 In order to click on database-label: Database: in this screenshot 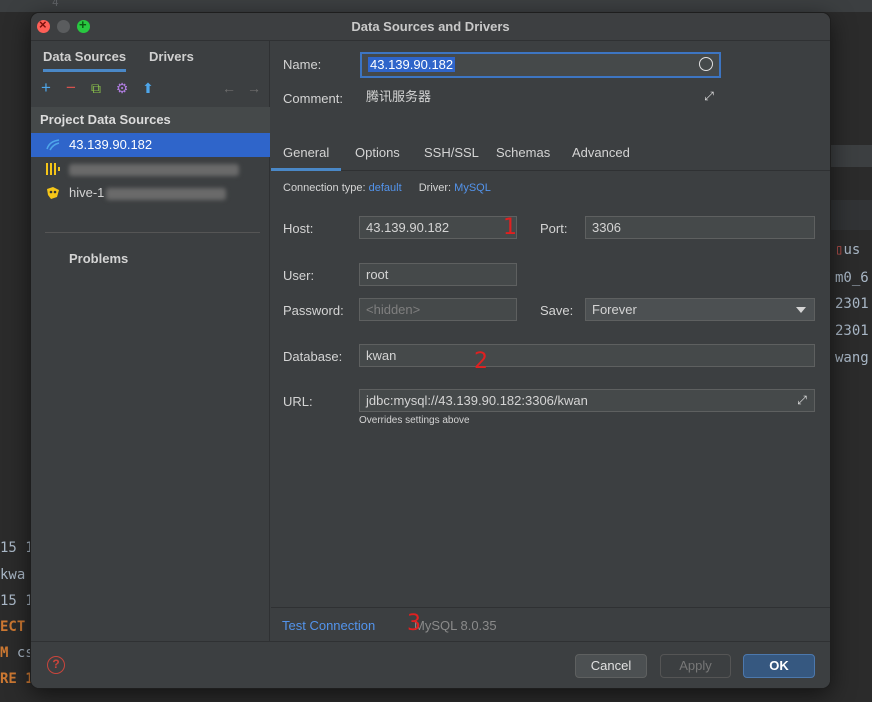, I will do `click(313, 356)`.